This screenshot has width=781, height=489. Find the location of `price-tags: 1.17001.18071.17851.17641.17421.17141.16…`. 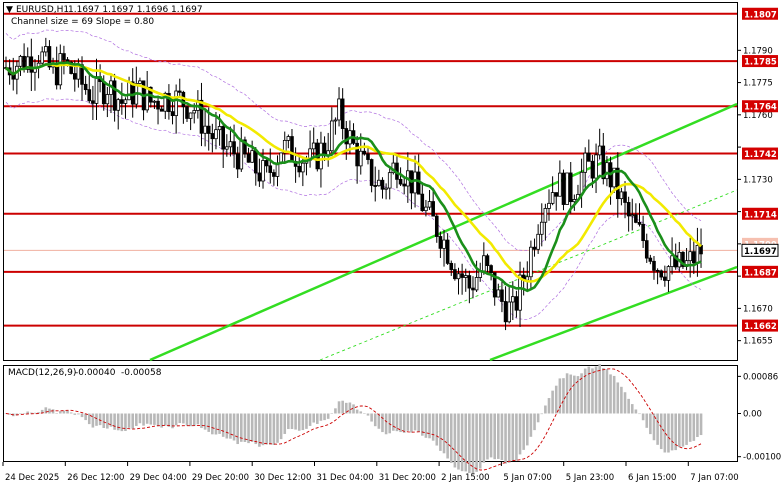

price-tags: 1.17001.18071.17851.17641.17421.17141.16… is located at coordinates (760, 169).